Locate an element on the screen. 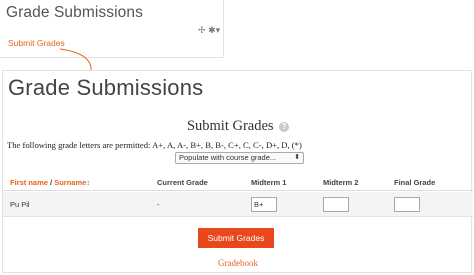 The image size is (474, 275). current-grade-header: Current Grade is located at coordinates (182, 182).